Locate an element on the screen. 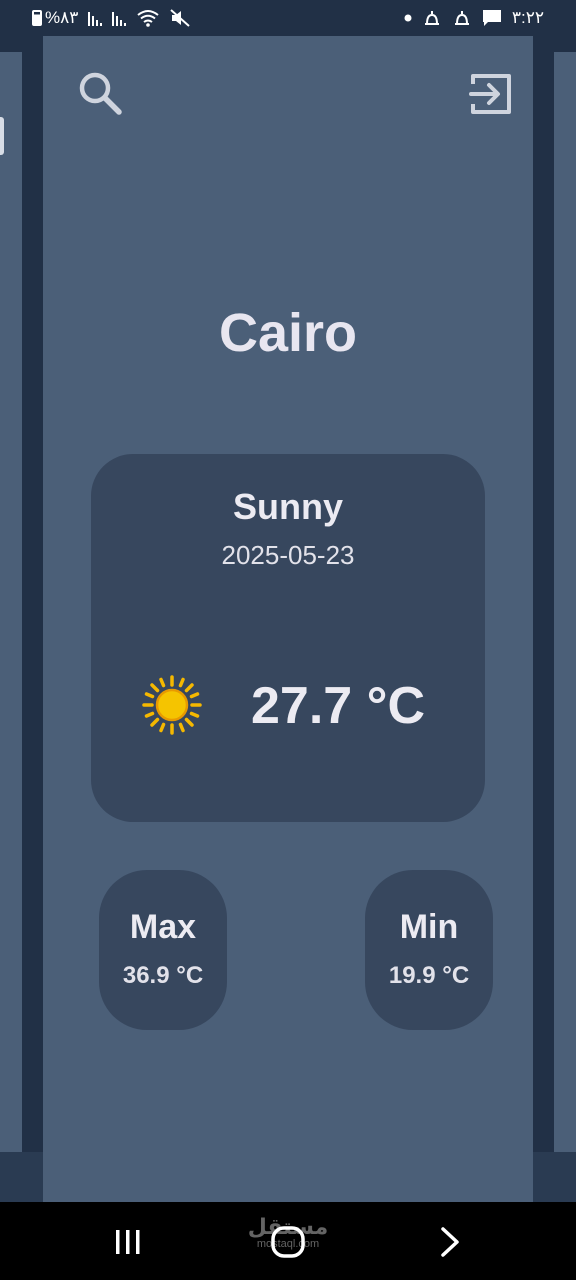 The image size is (576, 1280). status-left: %٨٣ is located at coordinates (111, 18).